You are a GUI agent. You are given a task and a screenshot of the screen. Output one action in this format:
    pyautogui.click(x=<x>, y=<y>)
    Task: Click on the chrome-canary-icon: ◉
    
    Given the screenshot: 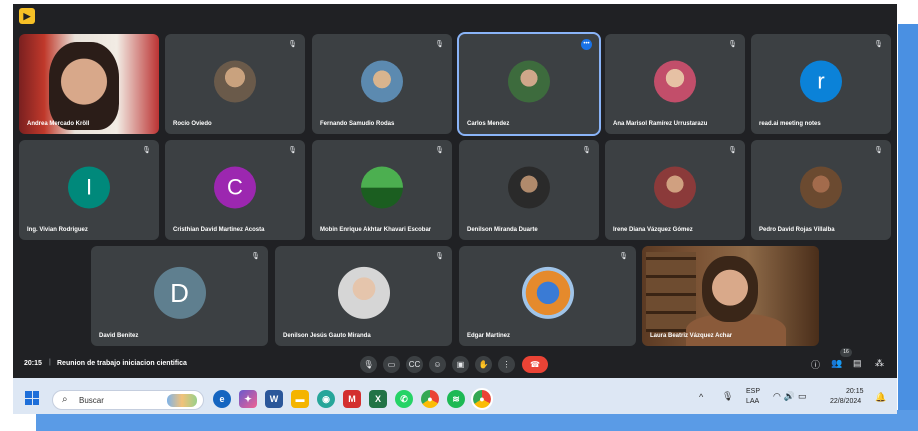 What is the action you would take?
    pyautogui.click(x=326, y=399)
    